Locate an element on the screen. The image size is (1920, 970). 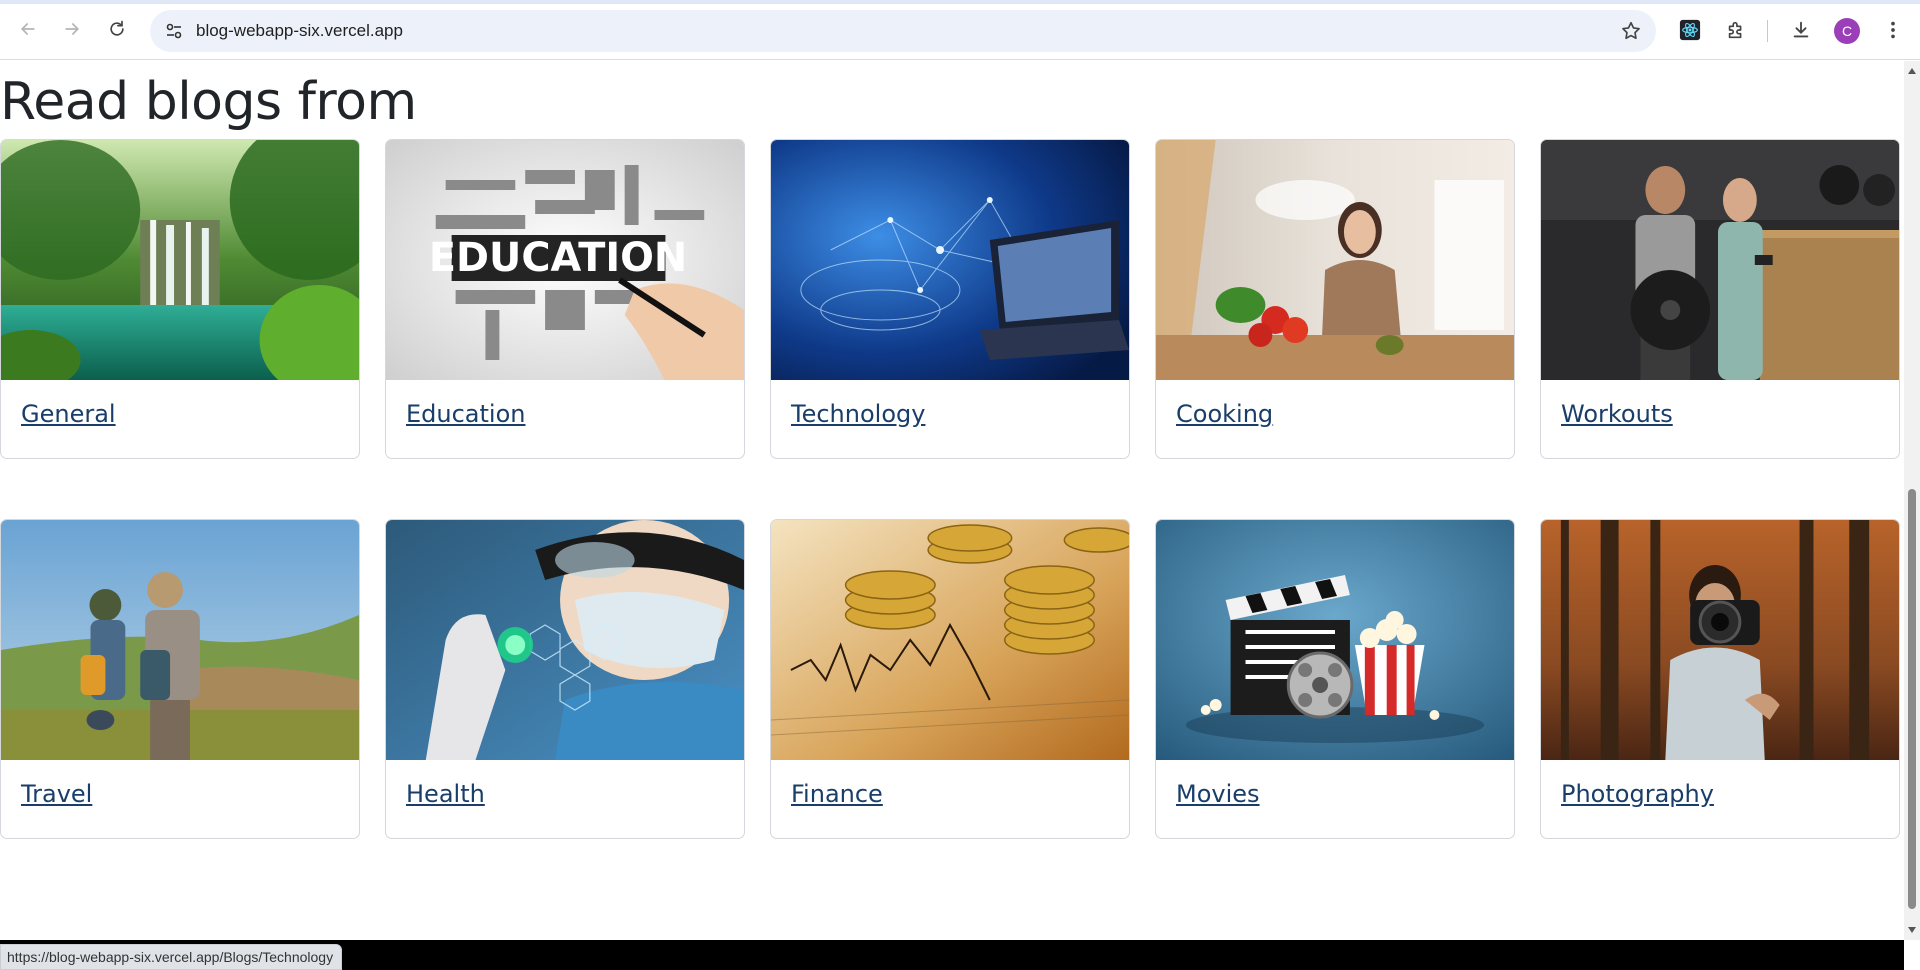
arrow-left-icon is located at coordinates (27, 29).